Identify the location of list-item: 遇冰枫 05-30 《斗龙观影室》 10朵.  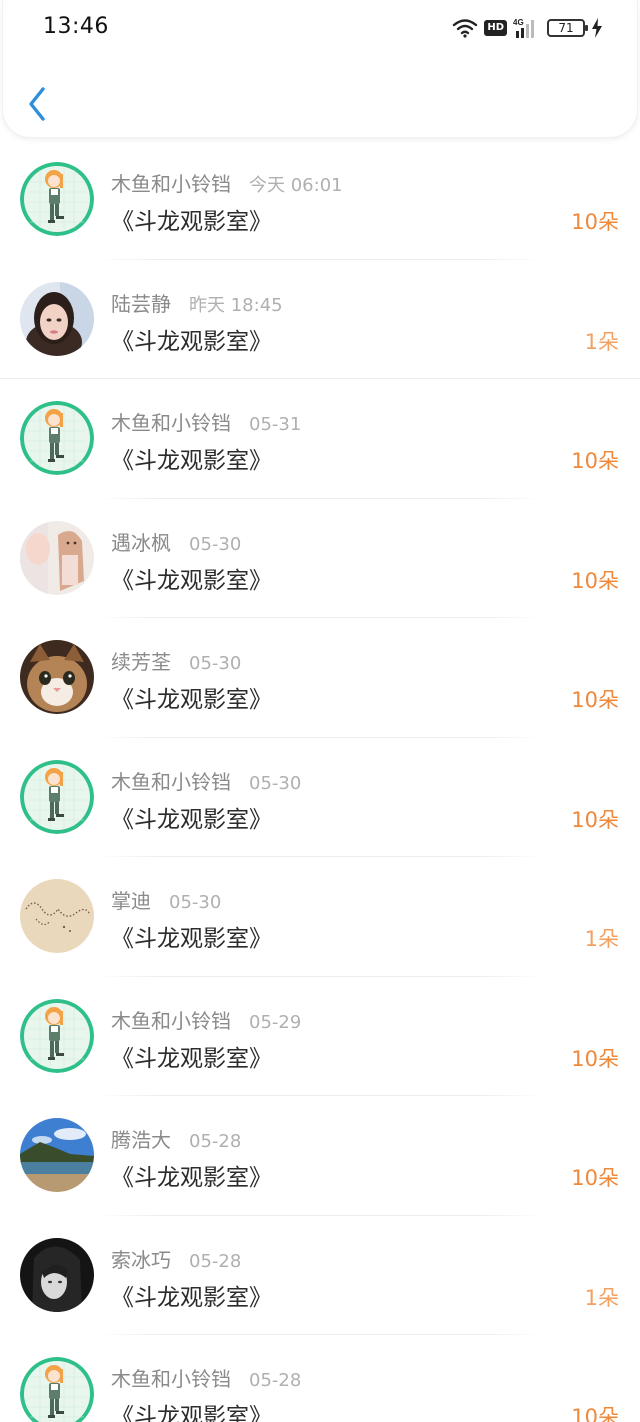
(320, 558).